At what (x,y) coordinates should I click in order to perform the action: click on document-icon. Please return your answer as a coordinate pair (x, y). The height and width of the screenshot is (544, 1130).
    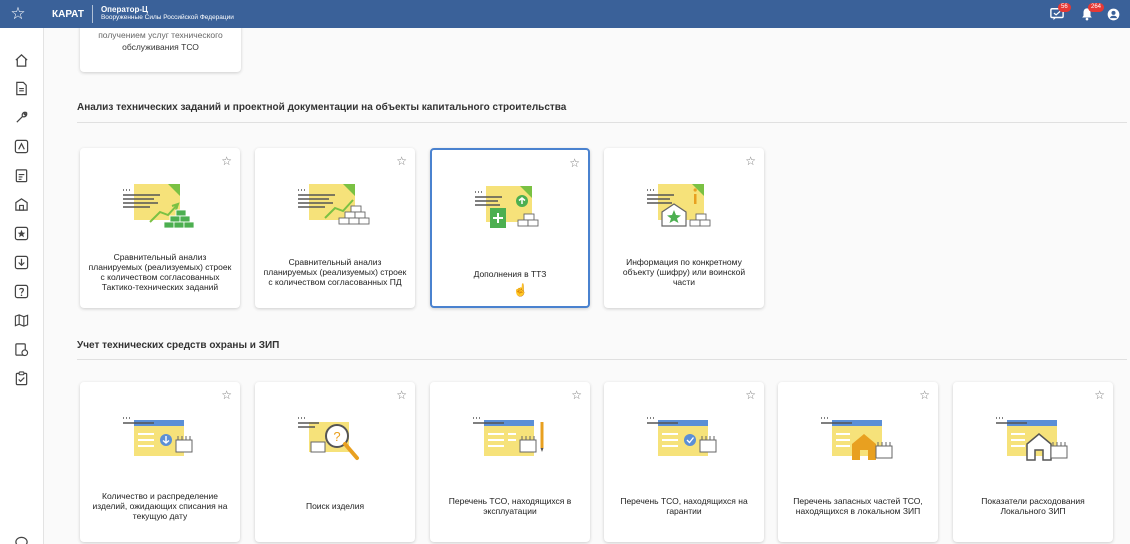
    Looking at the image, I should click on (21, 88).